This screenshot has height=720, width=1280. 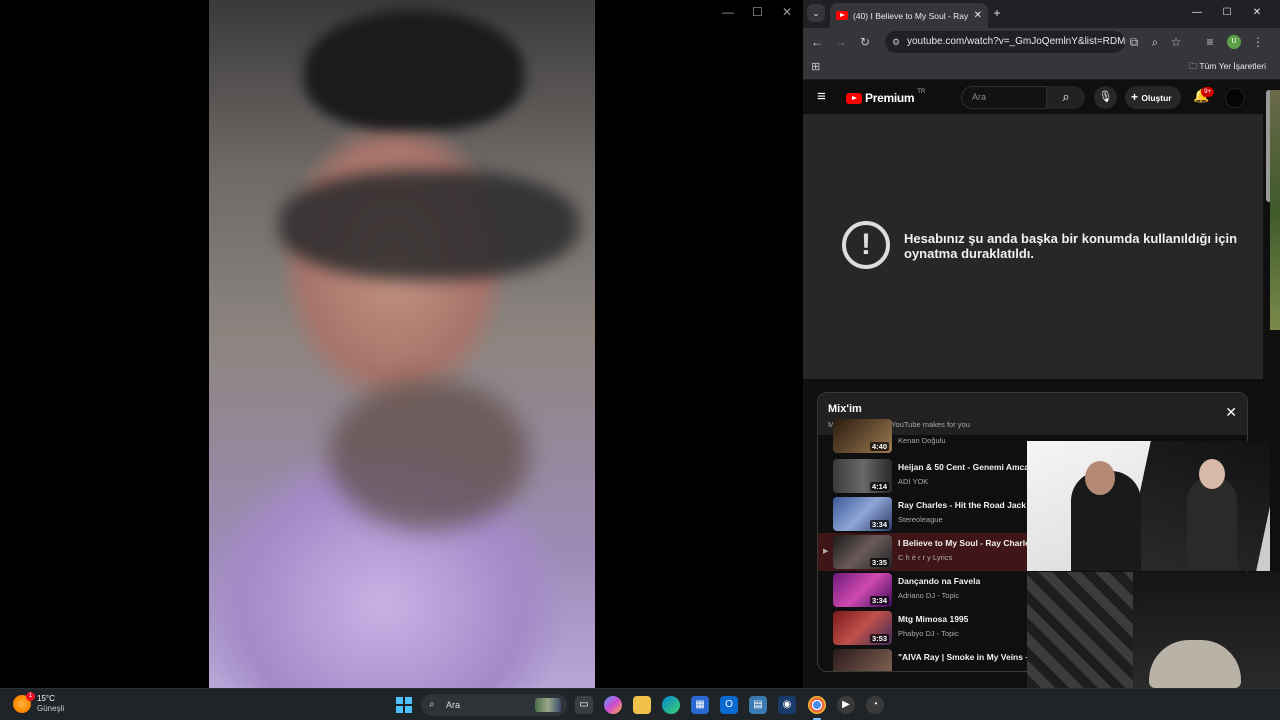 I want to click on video-duration: 4:14, so click(x=879, y=486).